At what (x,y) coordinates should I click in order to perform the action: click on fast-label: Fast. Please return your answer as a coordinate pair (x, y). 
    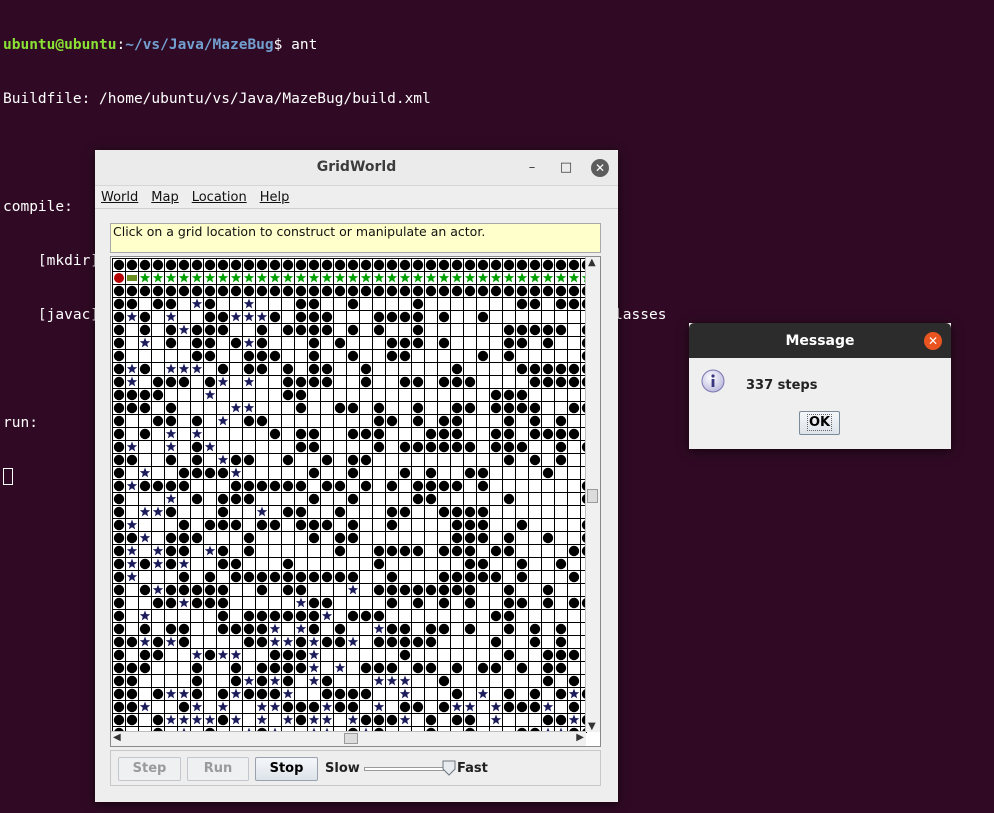
    Looking at the image, I should click on (472, 768).